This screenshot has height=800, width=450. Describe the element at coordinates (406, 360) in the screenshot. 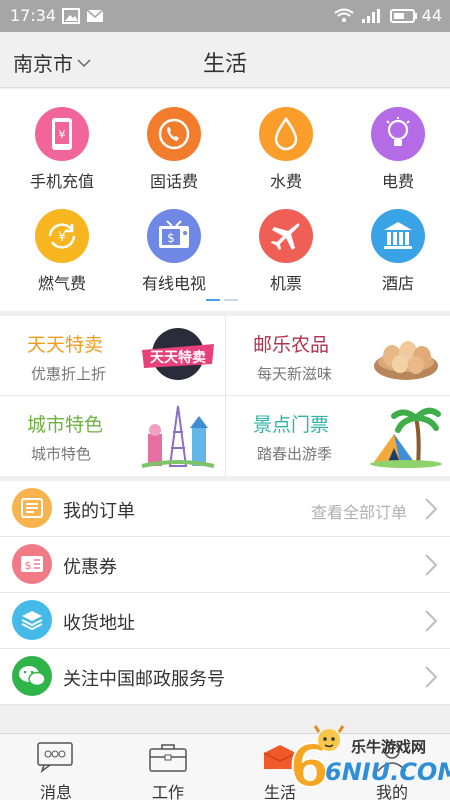

I see `eggs-basket-image` at that location.